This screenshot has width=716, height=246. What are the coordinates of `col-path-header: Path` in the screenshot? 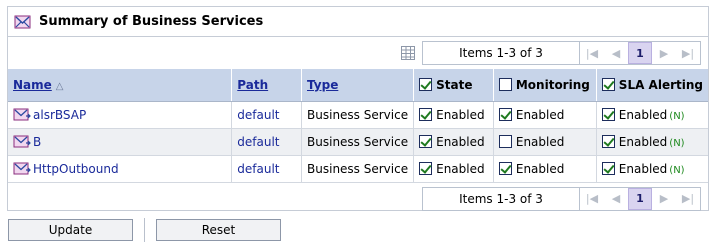 It's located at (266, 85).